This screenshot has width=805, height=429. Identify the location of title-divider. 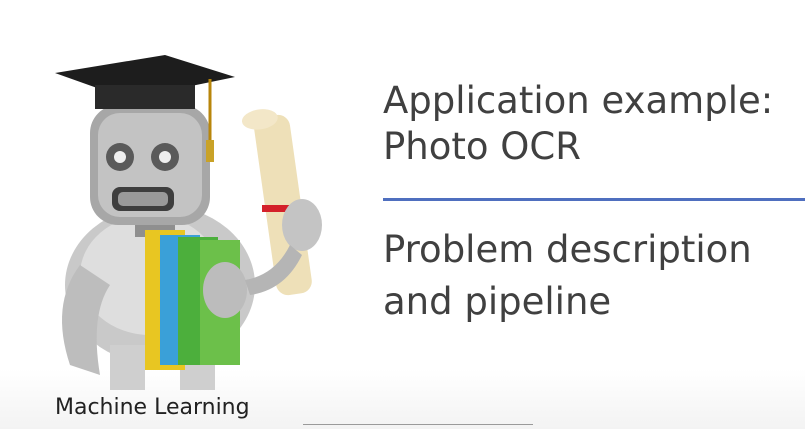
(594, 199).